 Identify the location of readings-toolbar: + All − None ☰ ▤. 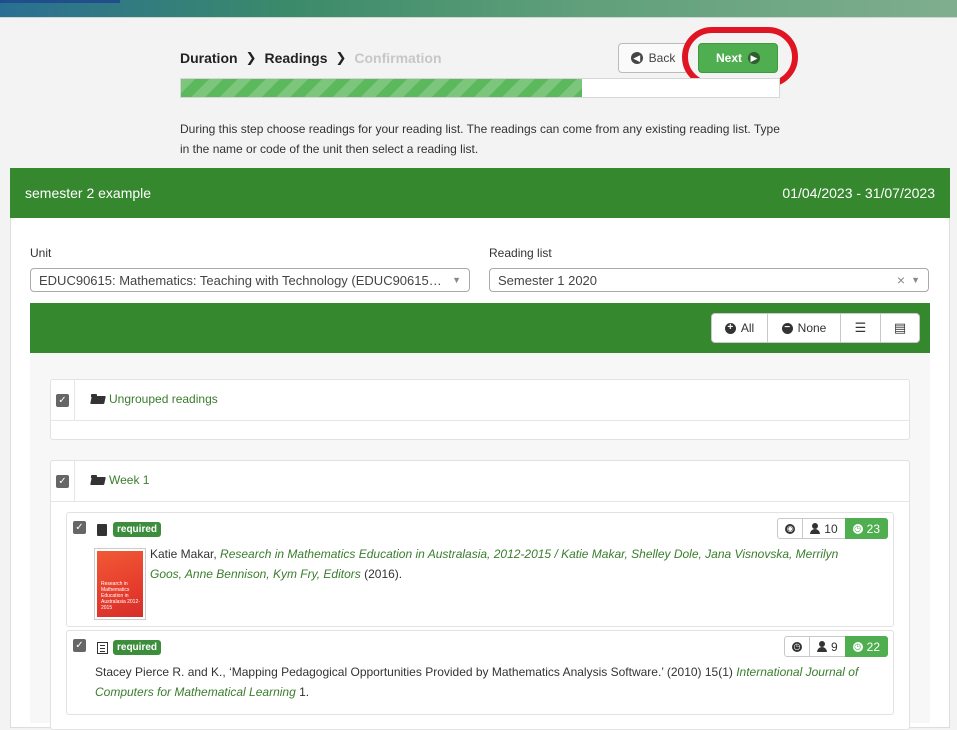
(480, 328).